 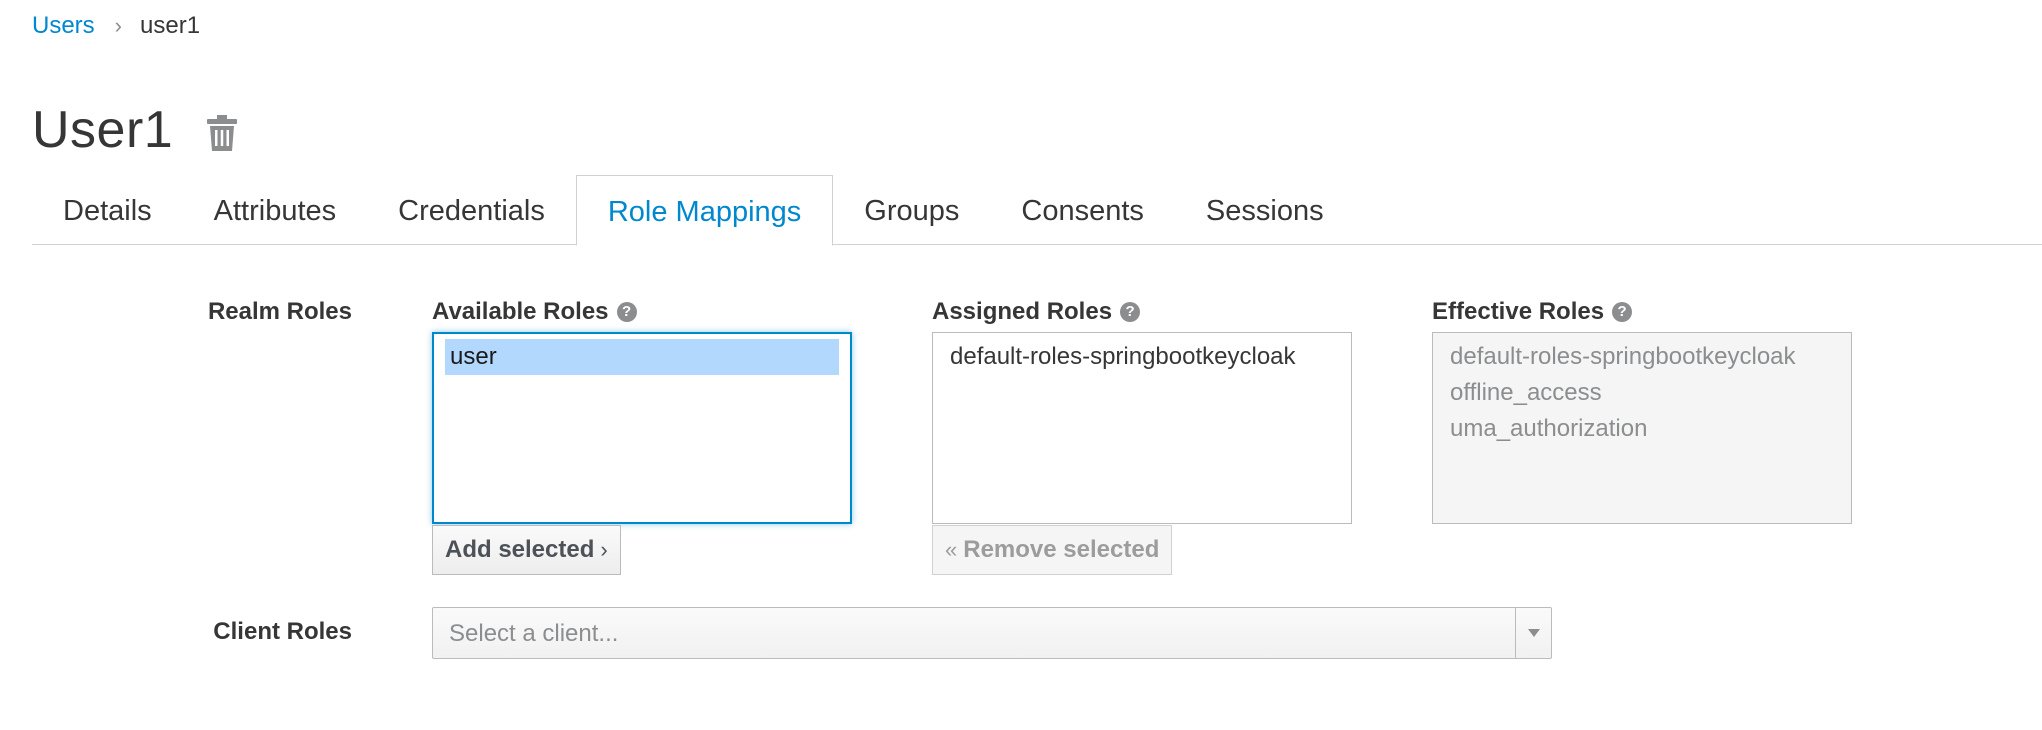 I want to click on tab-details: Details, so click(x=107, y=210).